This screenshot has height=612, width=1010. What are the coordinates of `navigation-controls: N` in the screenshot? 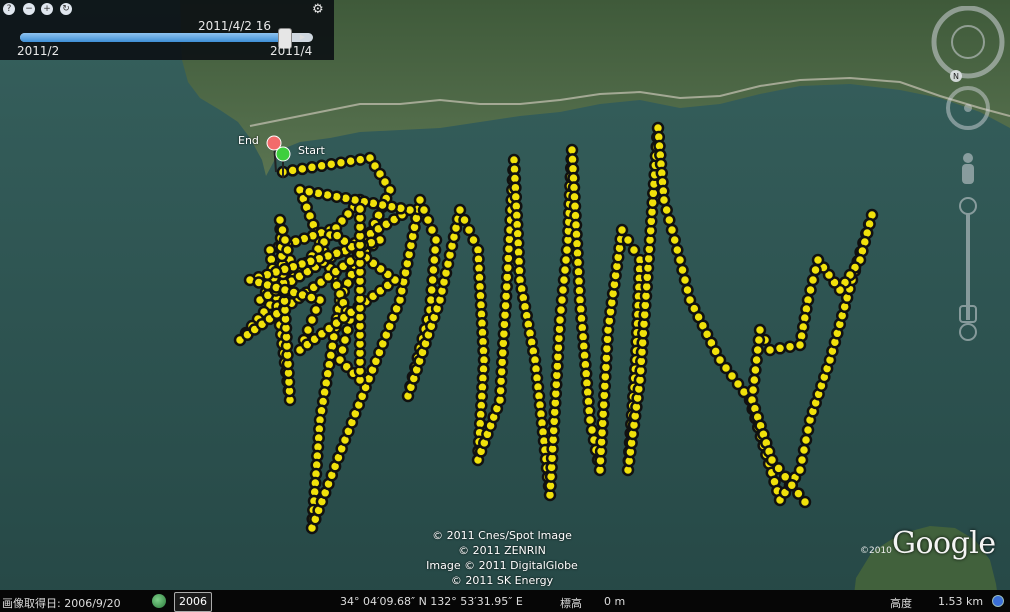 It's located at (968, 173).